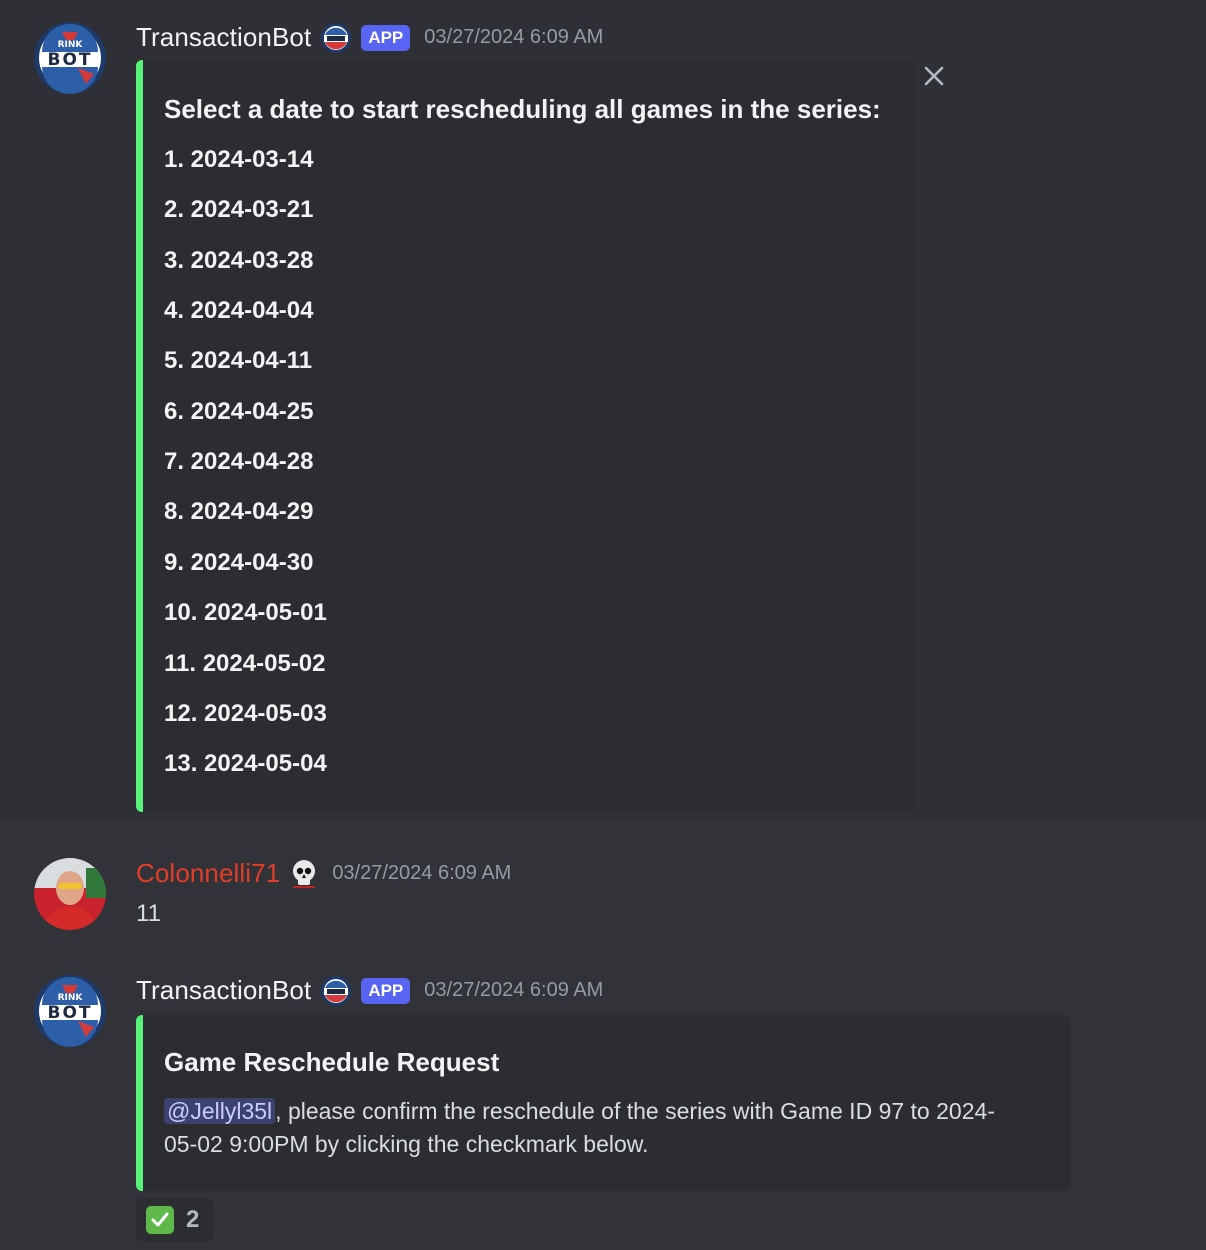 Image resolution: width=1206 pixels, height=1250 pixels. Describe the element at coordinates (175, 1220) in the screenshot. I see `checkmark-reaction: 2` at that location.